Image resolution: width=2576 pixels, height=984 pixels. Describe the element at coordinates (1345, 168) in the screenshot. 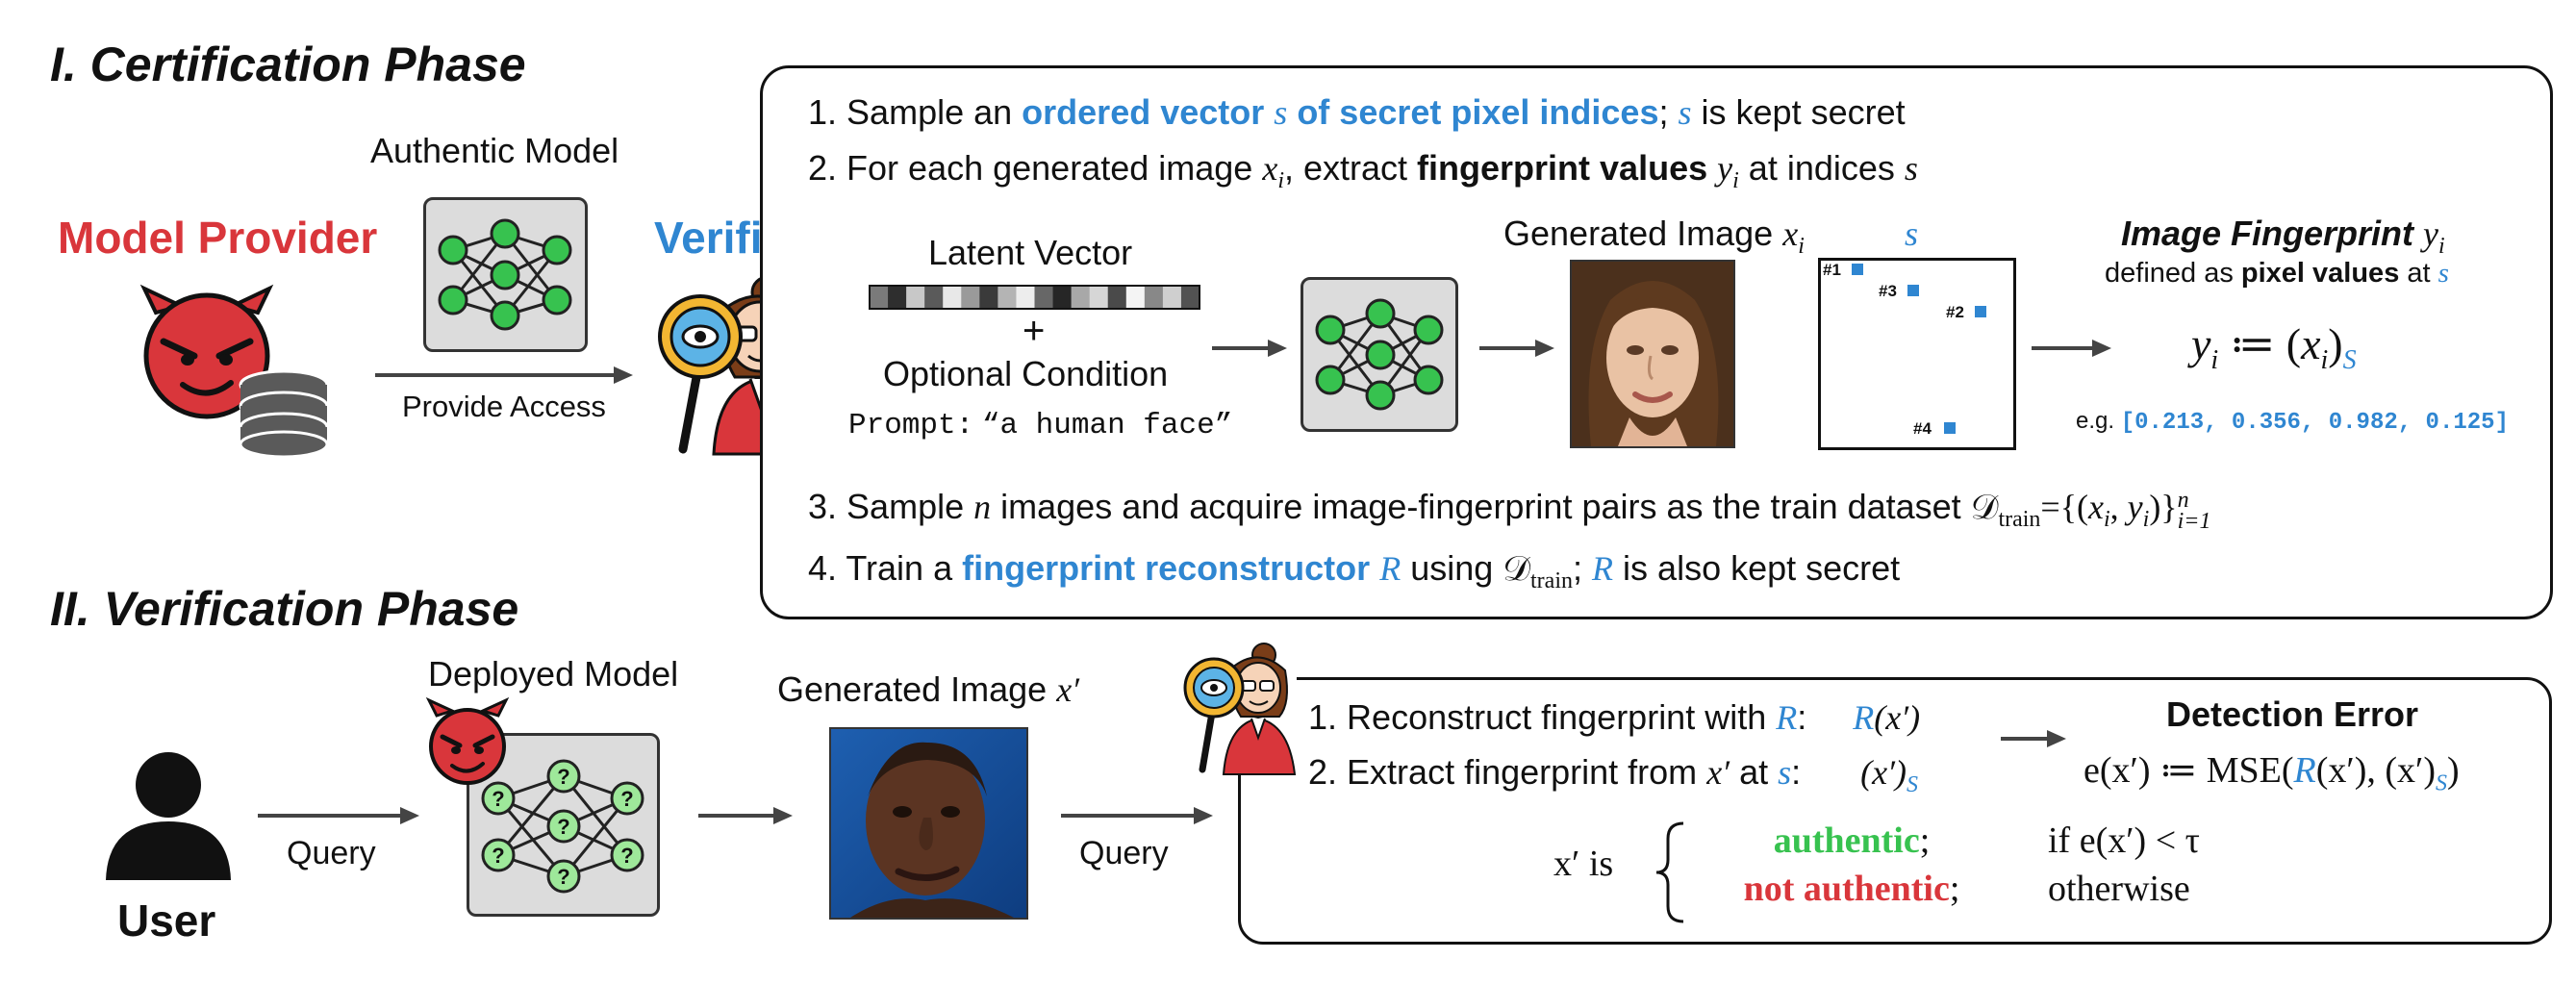

I see `step-text: , extract` at that location.